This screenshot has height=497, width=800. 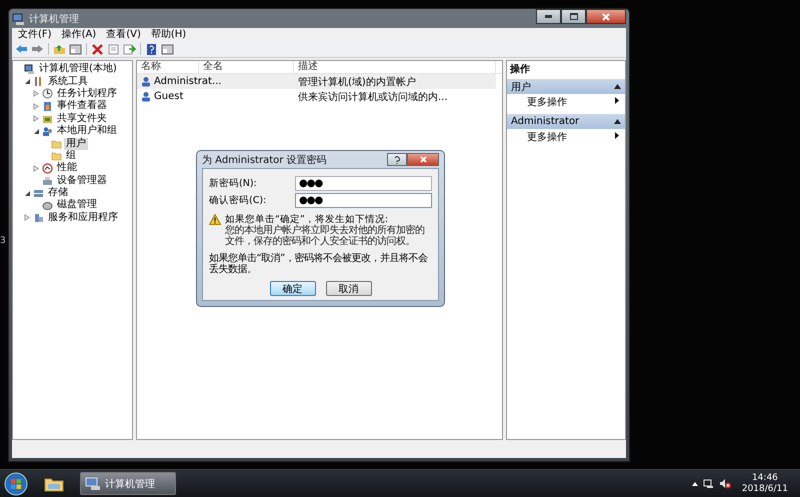 What do you see at coordinates (47, 131) in the screenshot?
I see `users-icon` at bounding box center [47, 131].